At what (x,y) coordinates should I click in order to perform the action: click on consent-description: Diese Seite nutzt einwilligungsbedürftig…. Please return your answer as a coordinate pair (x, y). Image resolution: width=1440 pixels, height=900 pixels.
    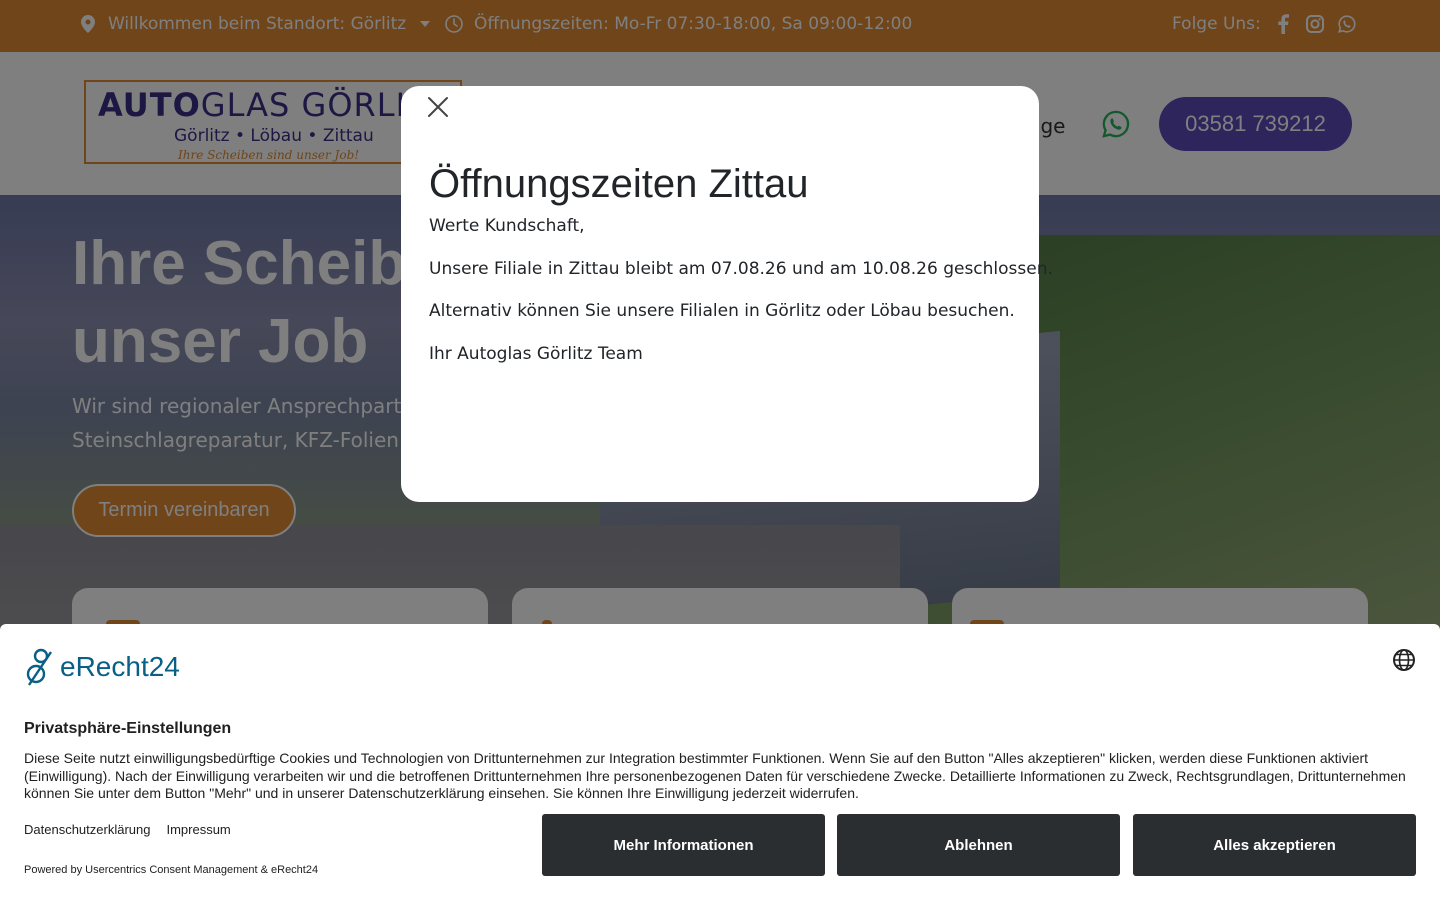
    Looking at the image, I should click on (715, 775).